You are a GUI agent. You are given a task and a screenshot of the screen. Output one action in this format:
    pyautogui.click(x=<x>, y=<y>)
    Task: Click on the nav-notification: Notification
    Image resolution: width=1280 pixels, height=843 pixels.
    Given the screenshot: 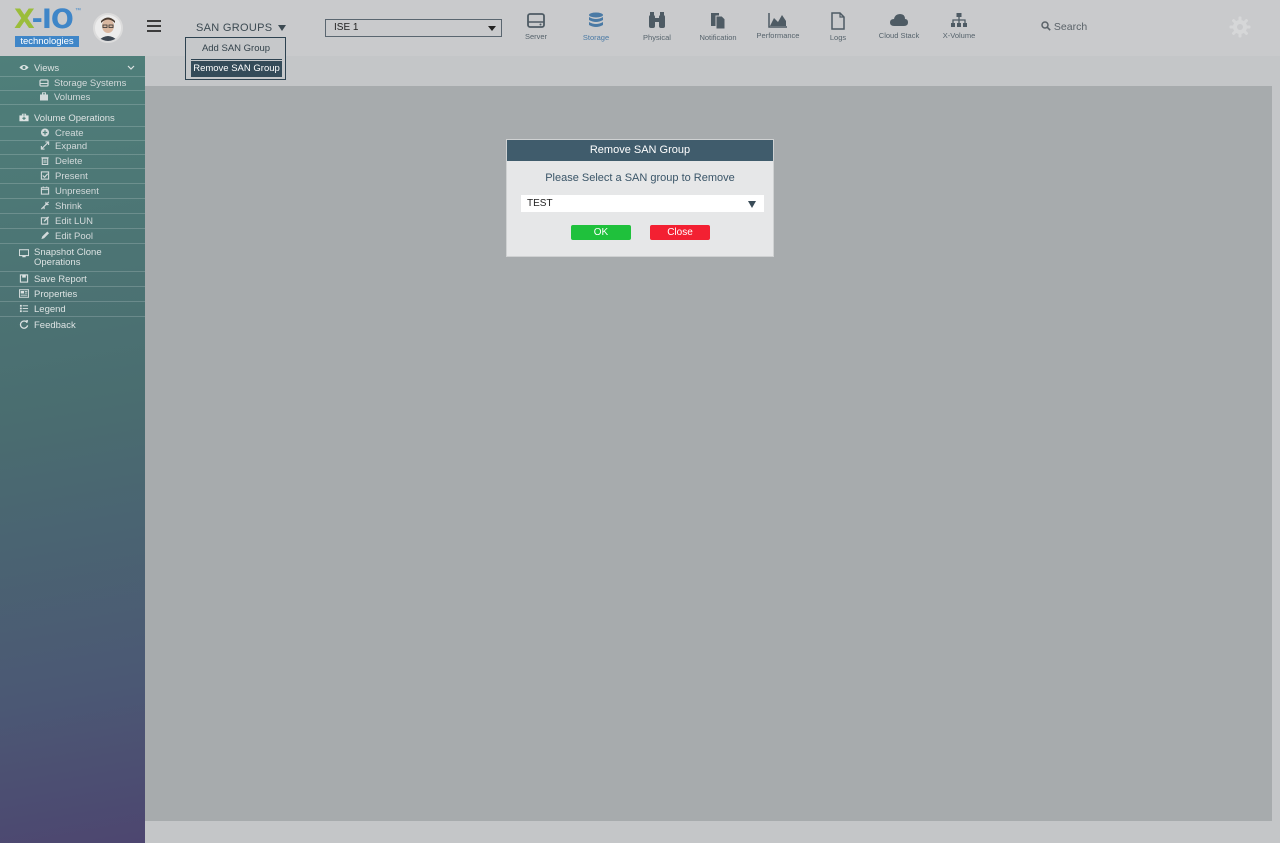 What is the action you would take?
    pyautogui.click(x=718, y=30)
    